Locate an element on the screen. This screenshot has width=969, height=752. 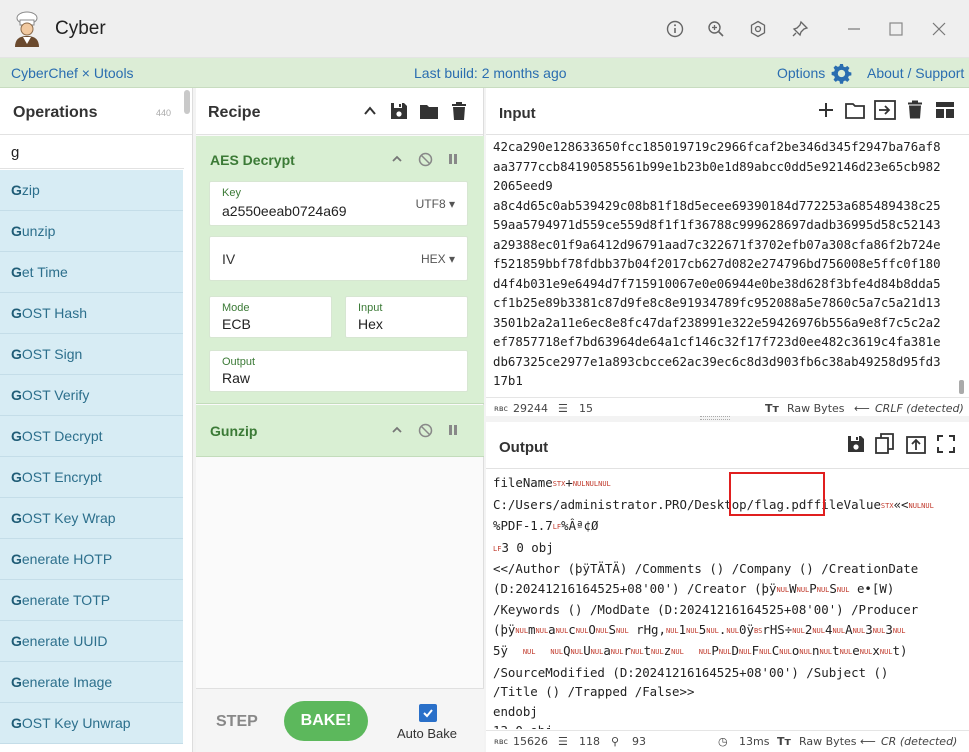
aes-mode-value: ECB is located at coordinates (236, 324).